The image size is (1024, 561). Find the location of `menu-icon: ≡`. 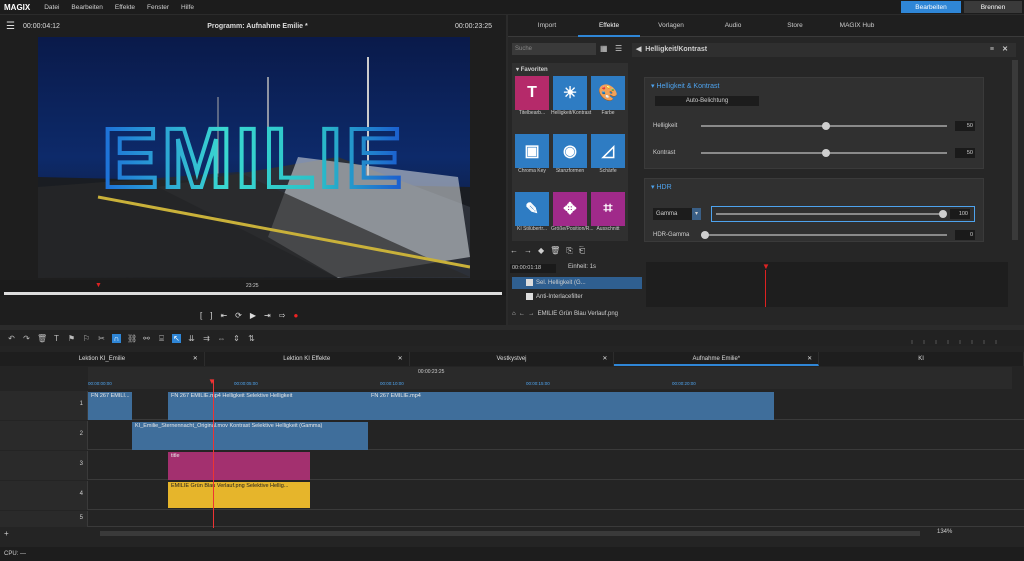

menu-icon: ≡ is located at coordinates (992, 50).